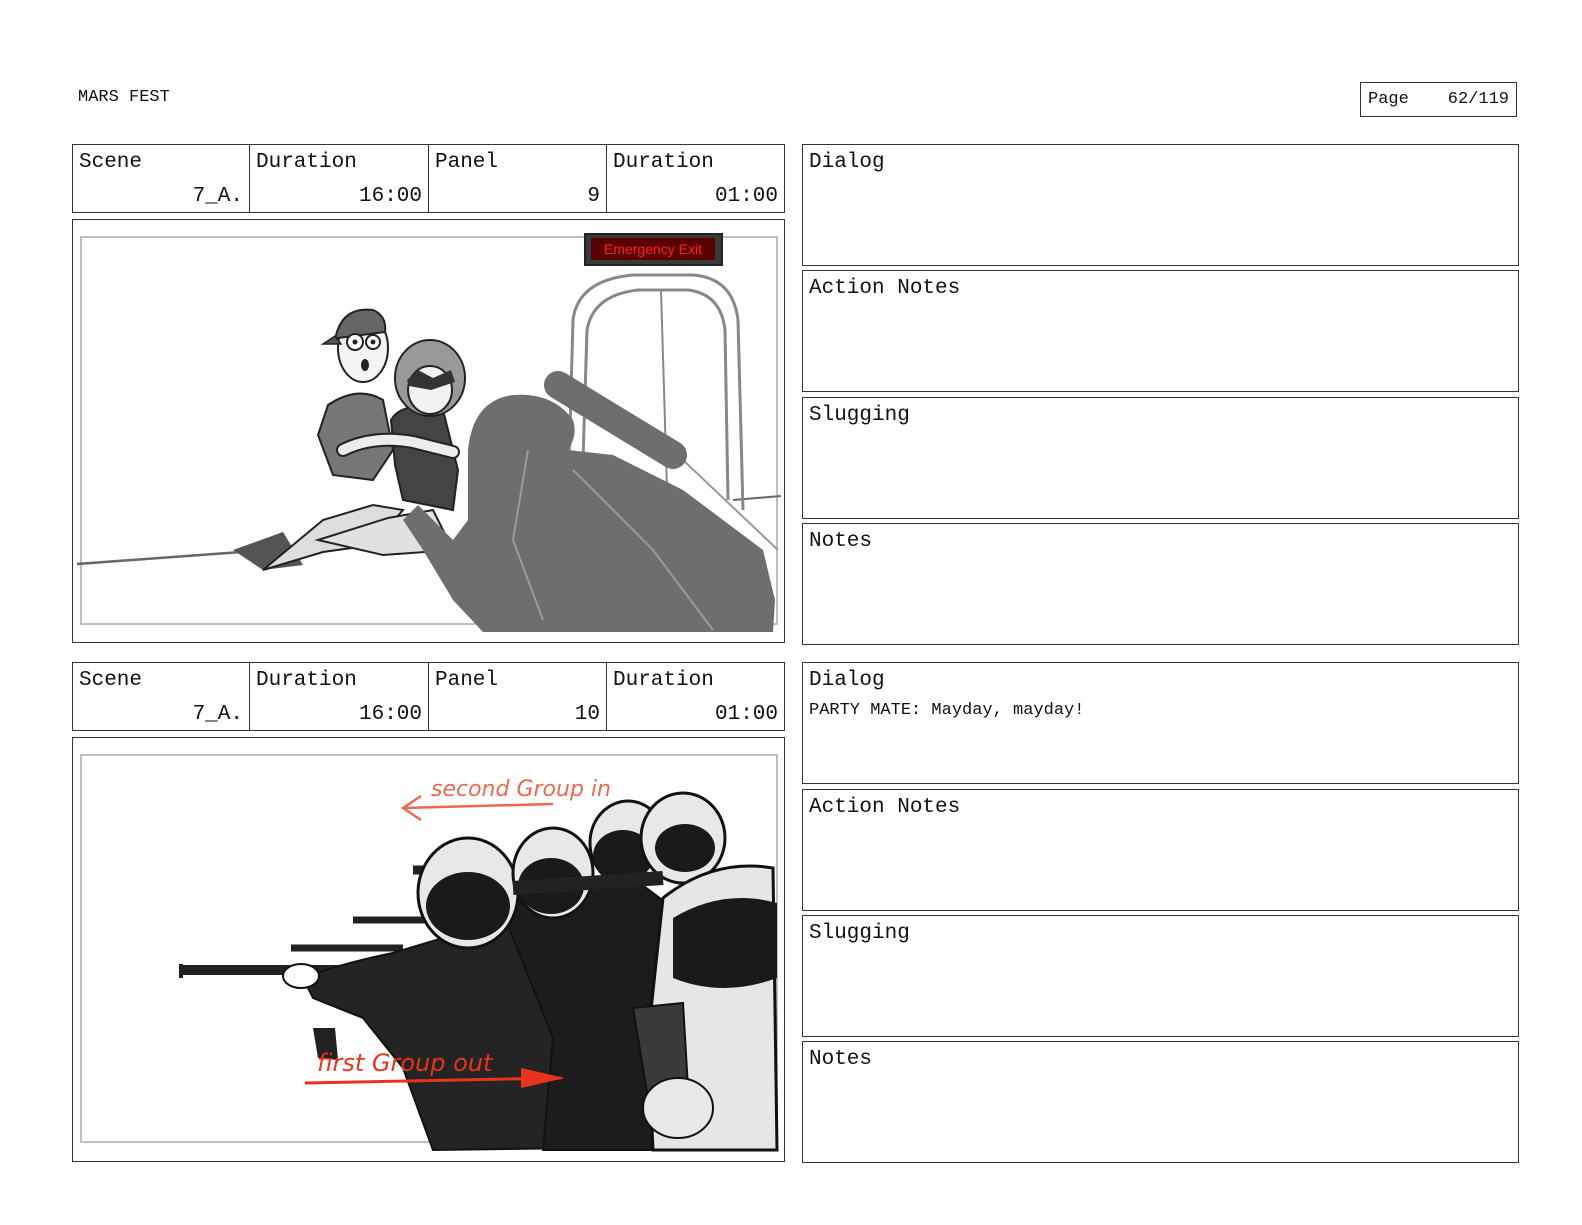 This screenshot has width=1582, height=1225. I want to click on panel-cell: Panel 10, so click(517, 696).